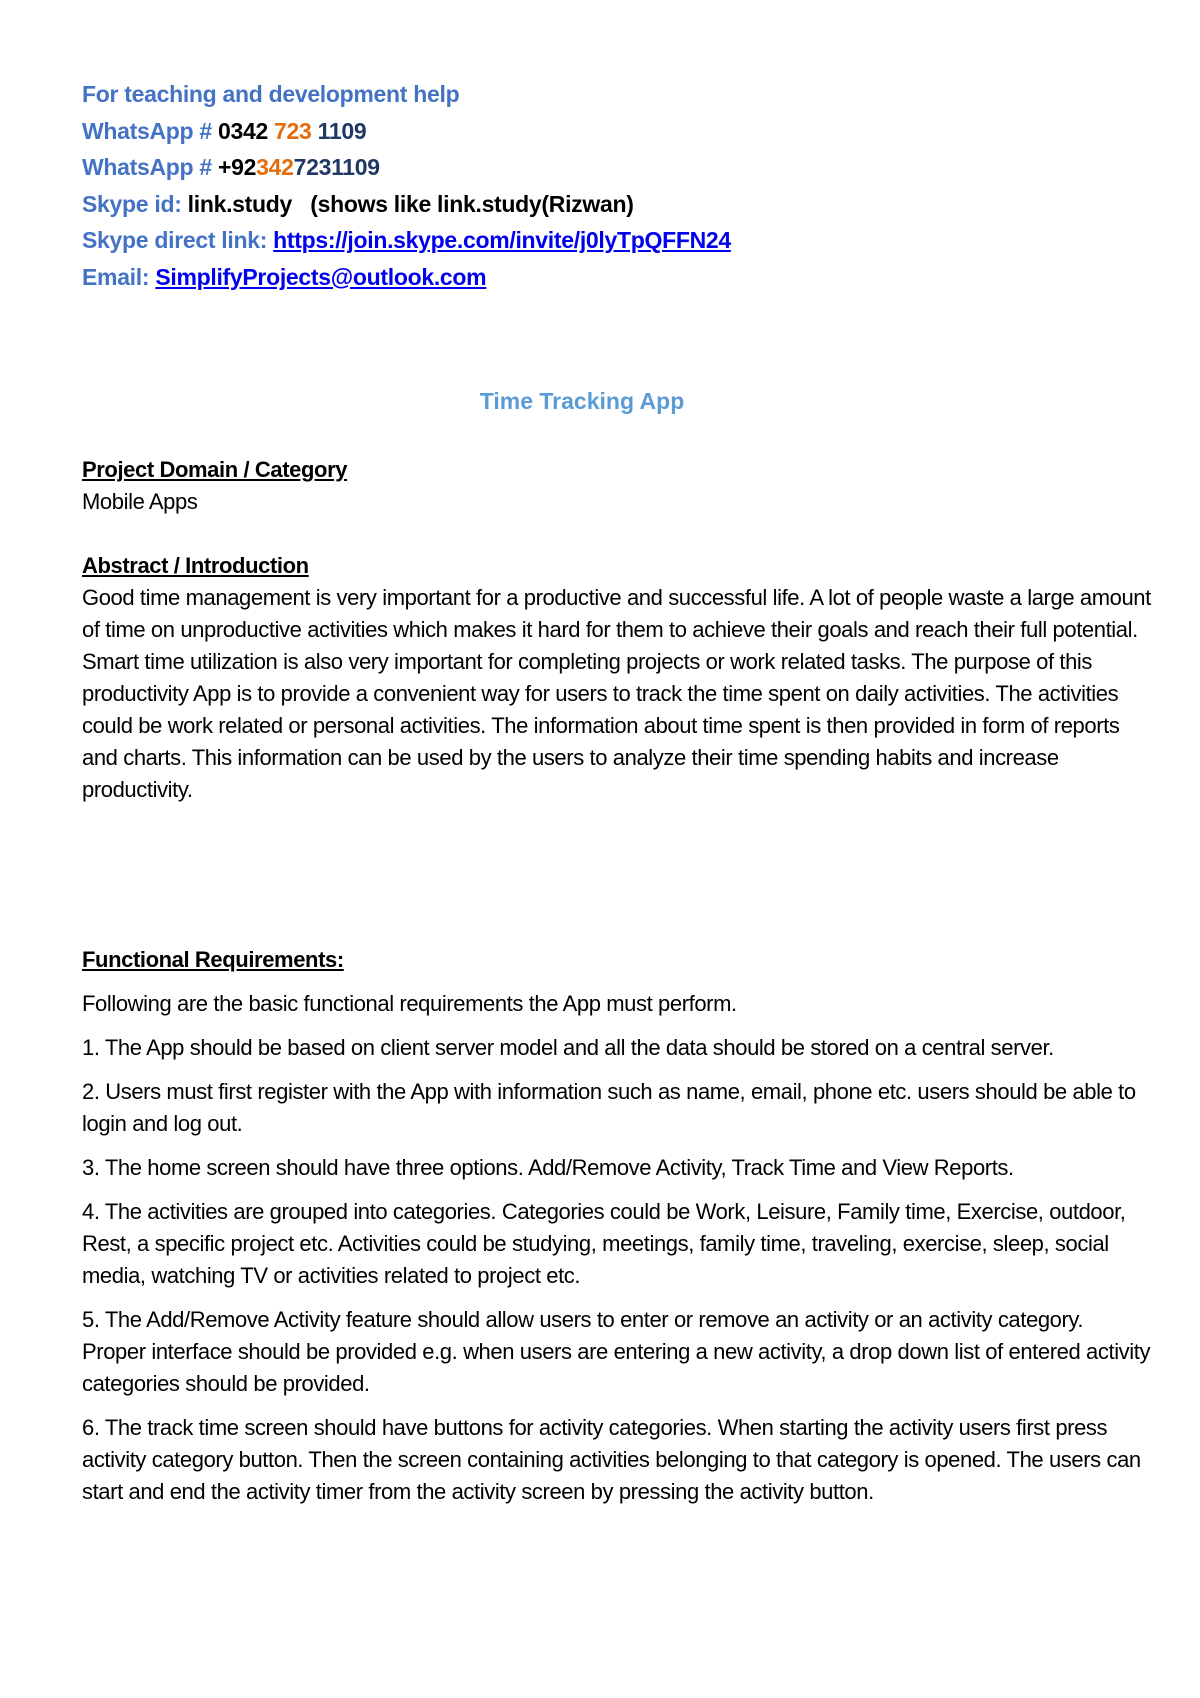 This screenshot has height=1698, width=1200. Describe the element at coordinates (339, 130) in the screenshot. I see `whatsapp-number-part: 1109` at that location.